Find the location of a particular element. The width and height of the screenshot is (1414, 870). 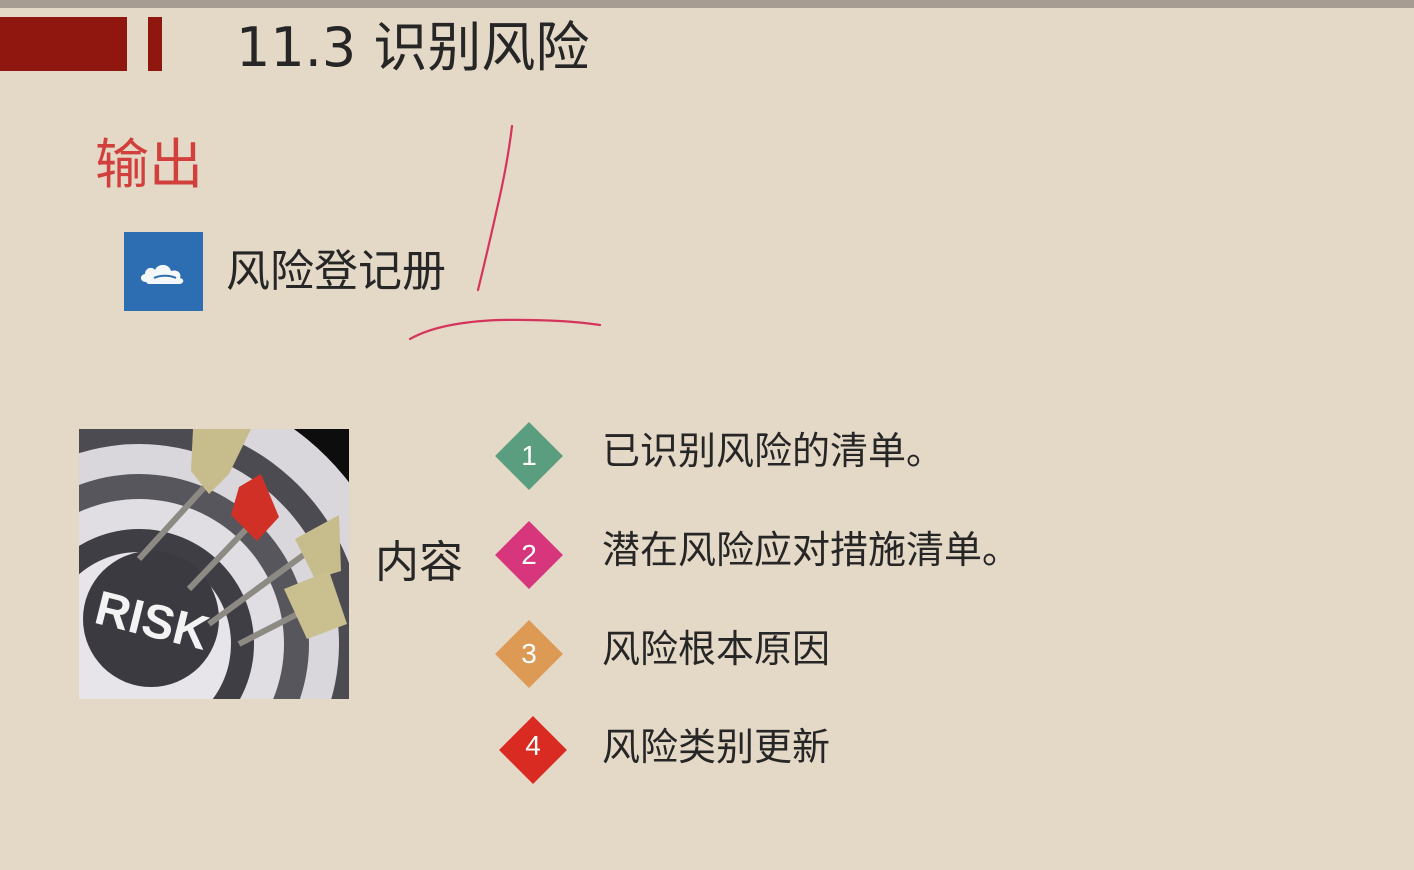

content-label: 内容 is located at coordinates (419, 562).